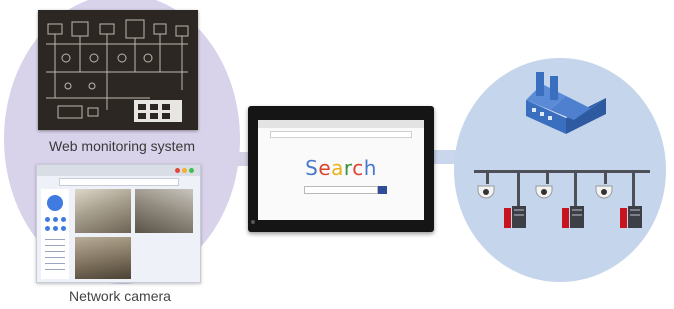 The image size is (674, 309). I want to click on tablet: Search, so click(341, 169).